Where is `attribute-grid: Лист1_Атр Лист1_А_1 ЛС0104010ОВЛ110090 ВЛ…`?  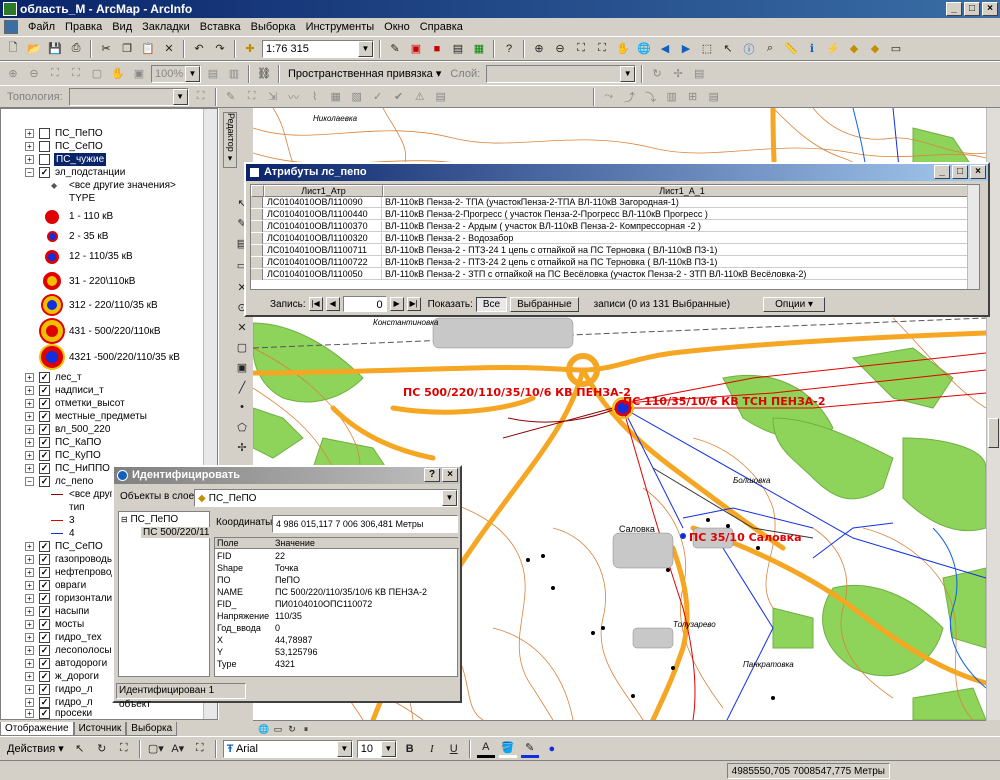
attribute-grid: Лист1_Атр Лист1_А_1 ЛС0104010ОВЛ110090 ВЛ… is located at coordinates (615, 237).